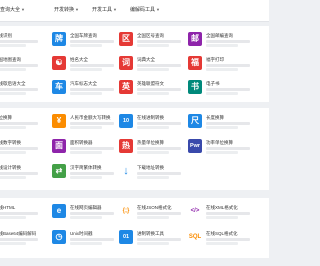  I want to click on tool-card: ☯ 姓名大全, so click(85, 67).